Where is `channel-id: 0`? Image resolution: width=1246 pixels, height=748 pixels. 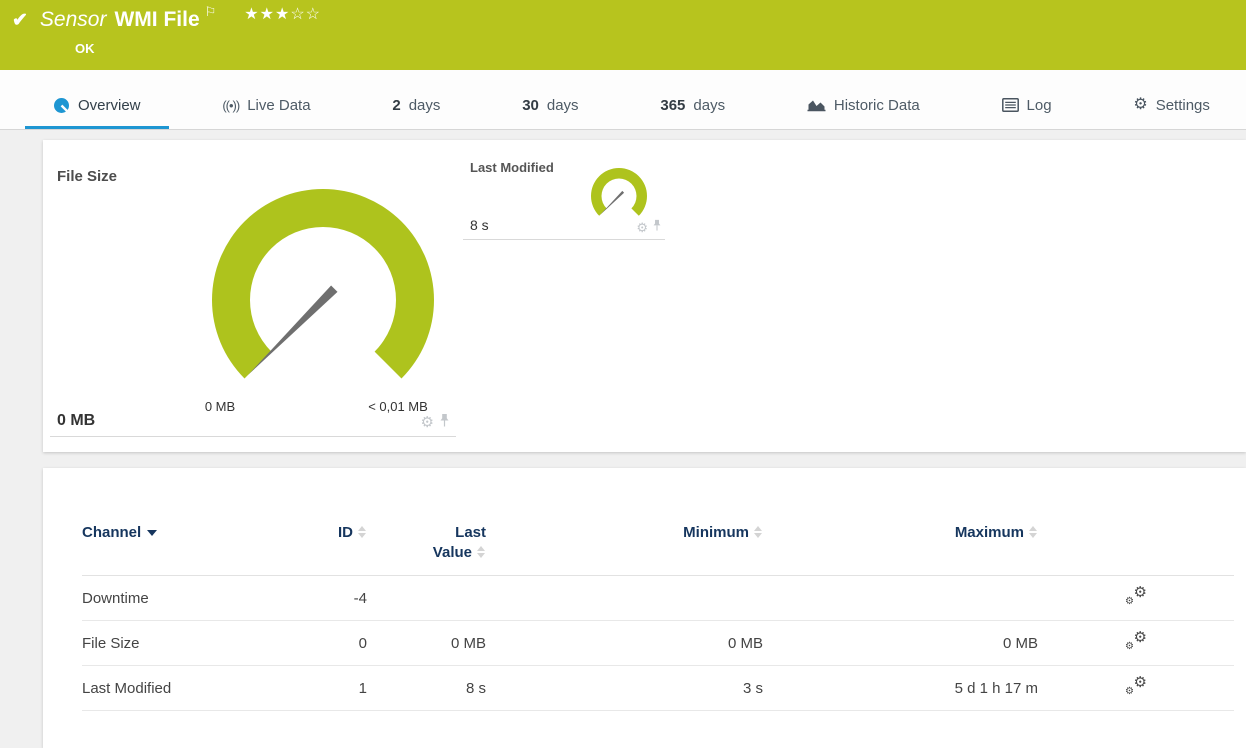
channel-id: 0 is located at coordinates (324, 643).